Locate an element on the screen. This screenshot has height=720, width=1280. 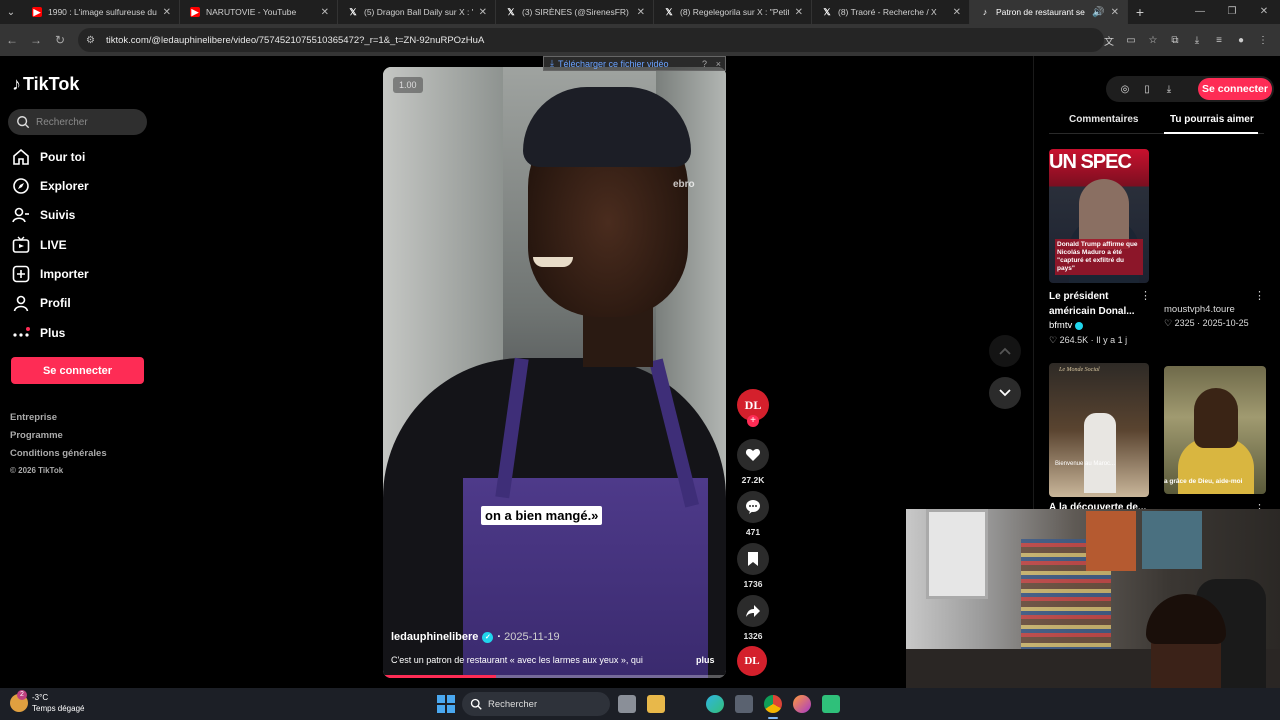
sidebar-item-explorer: Explorer is located at coordinates (50, 186).